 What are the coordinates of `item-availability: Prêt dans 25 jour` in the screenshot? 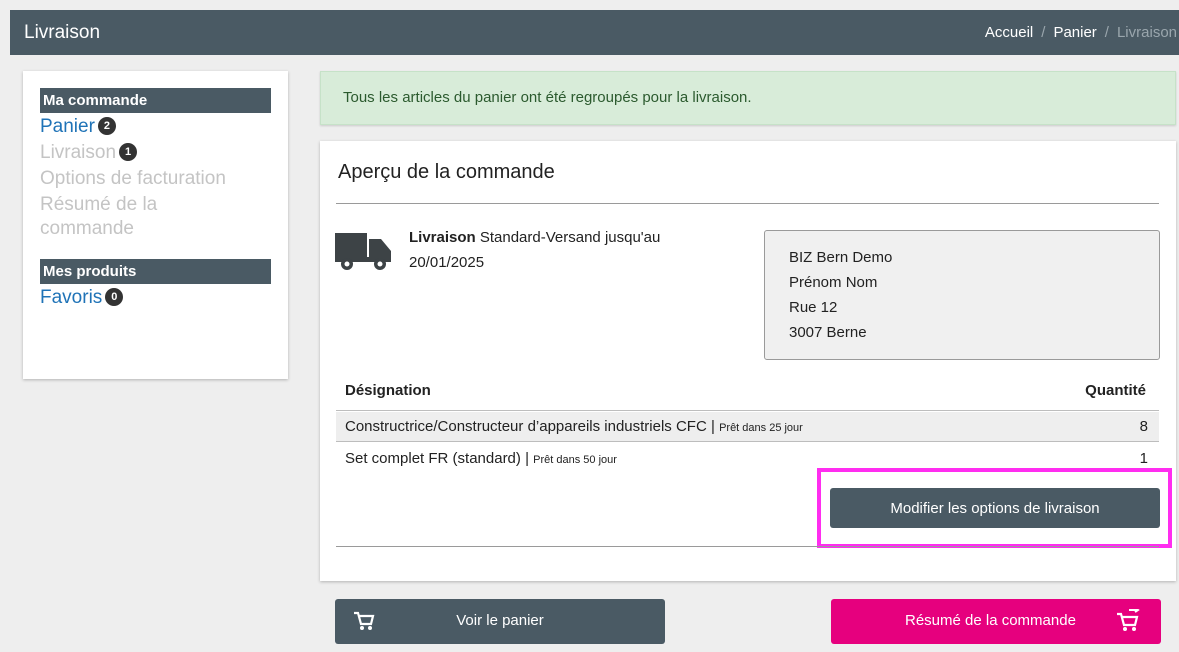 It's located at (761, 428).